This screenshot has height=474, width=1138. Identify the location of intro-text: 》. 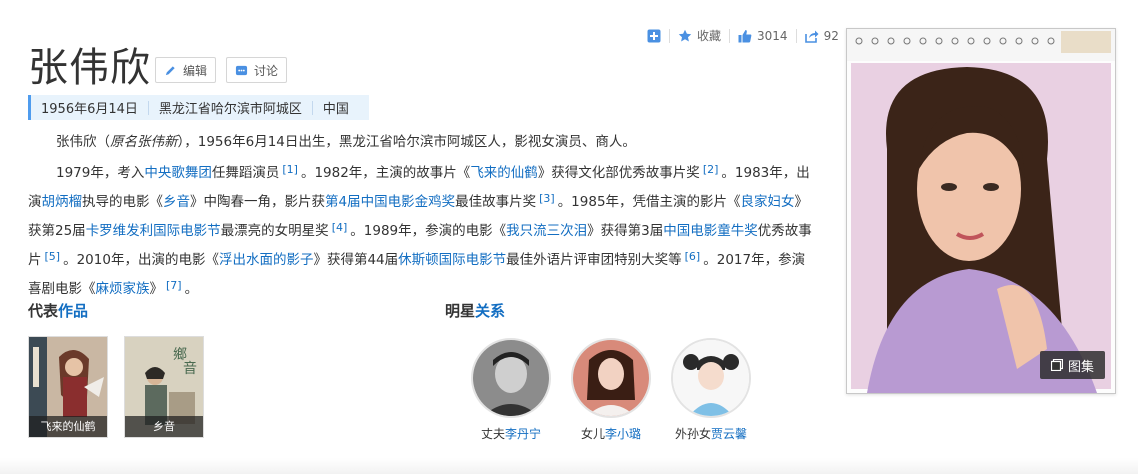
(156, 289).